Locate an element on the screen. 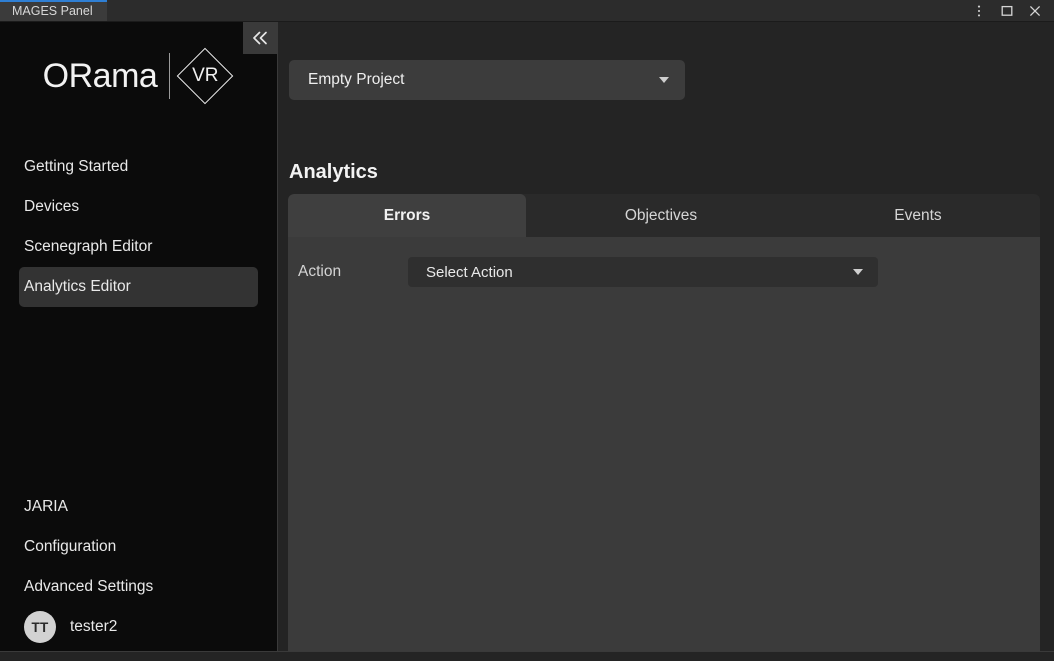  action-field-label: Action is located at coordinates (320, 271).